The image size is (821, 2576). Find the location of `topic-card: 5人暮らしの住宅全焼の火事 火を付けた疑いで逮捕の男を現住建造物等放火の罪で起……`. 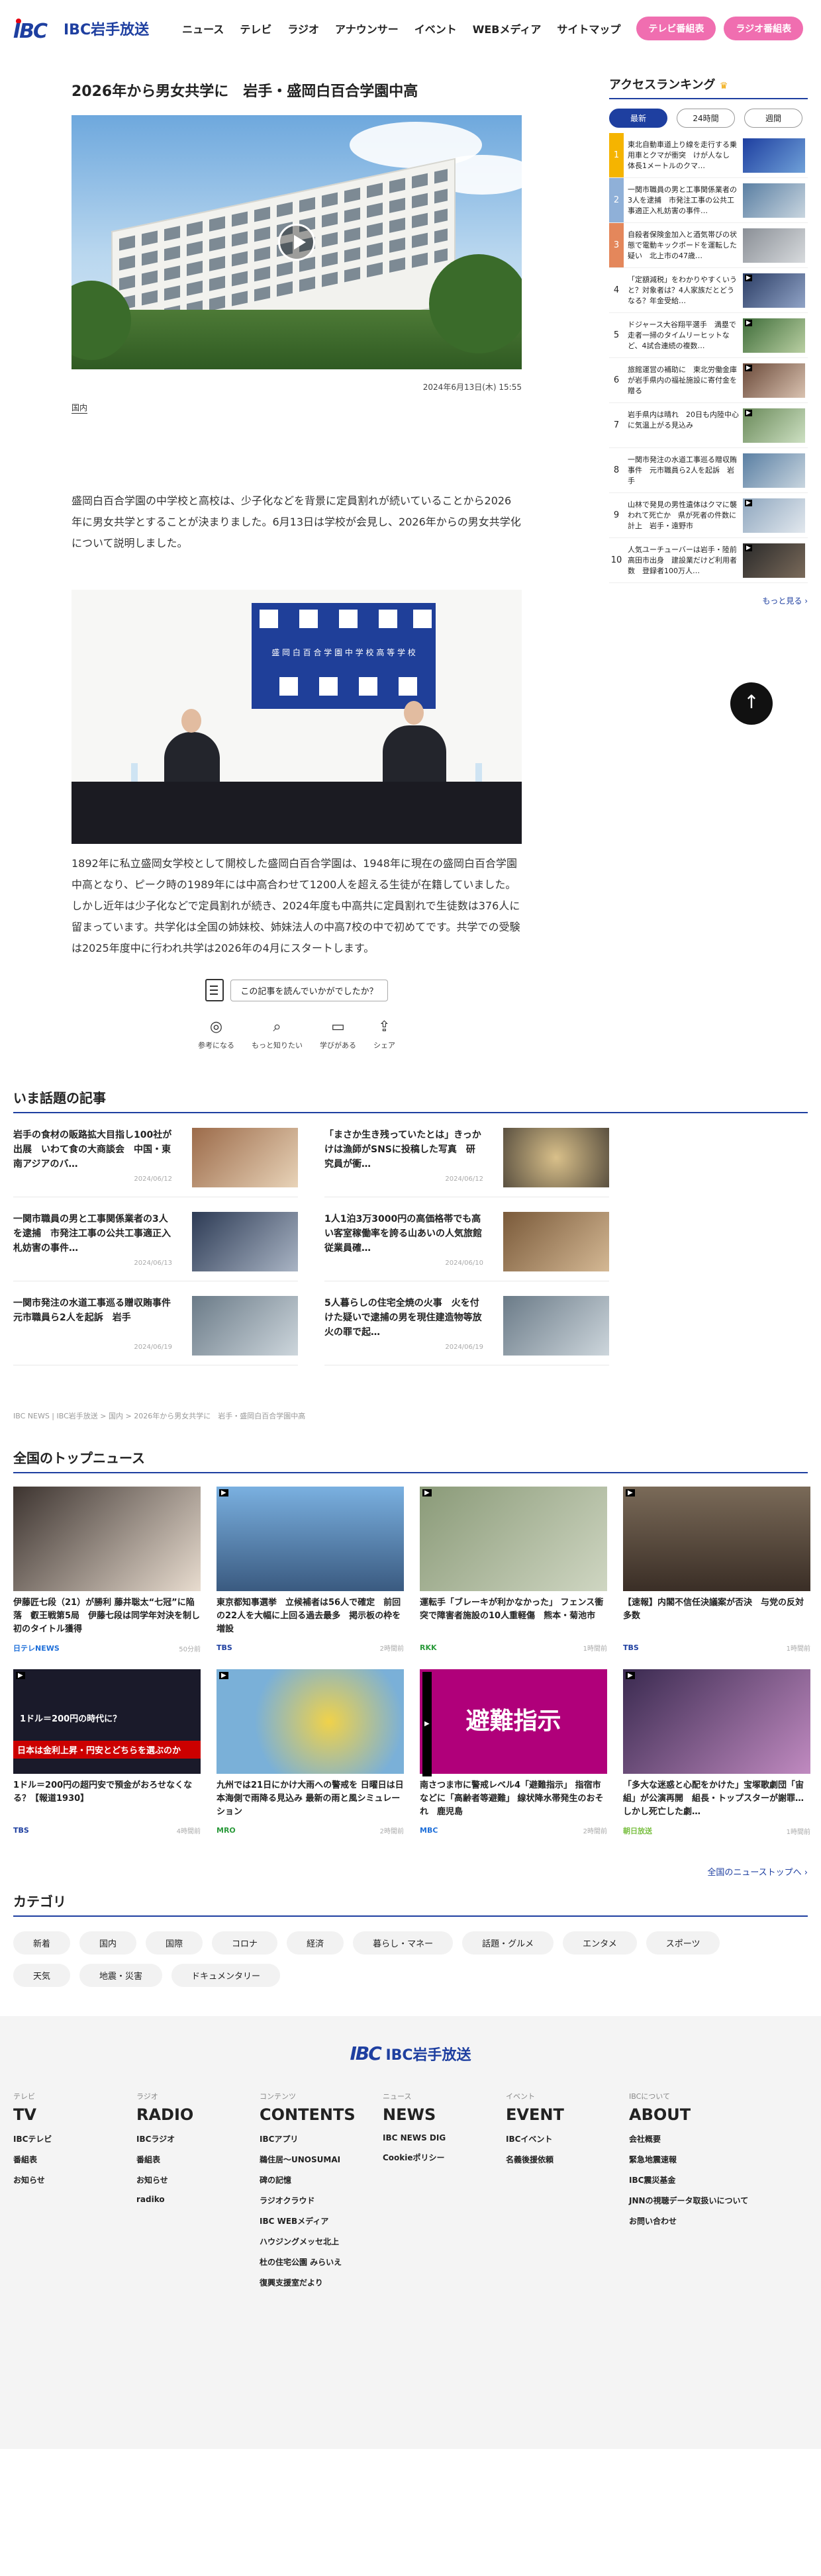

topic-card: 5人暮らしの住宅全焼の火事 火を付けた疑いで逮捕の男を現住建造物等放火の罪で起…… is located at coordinates (467, 1323).